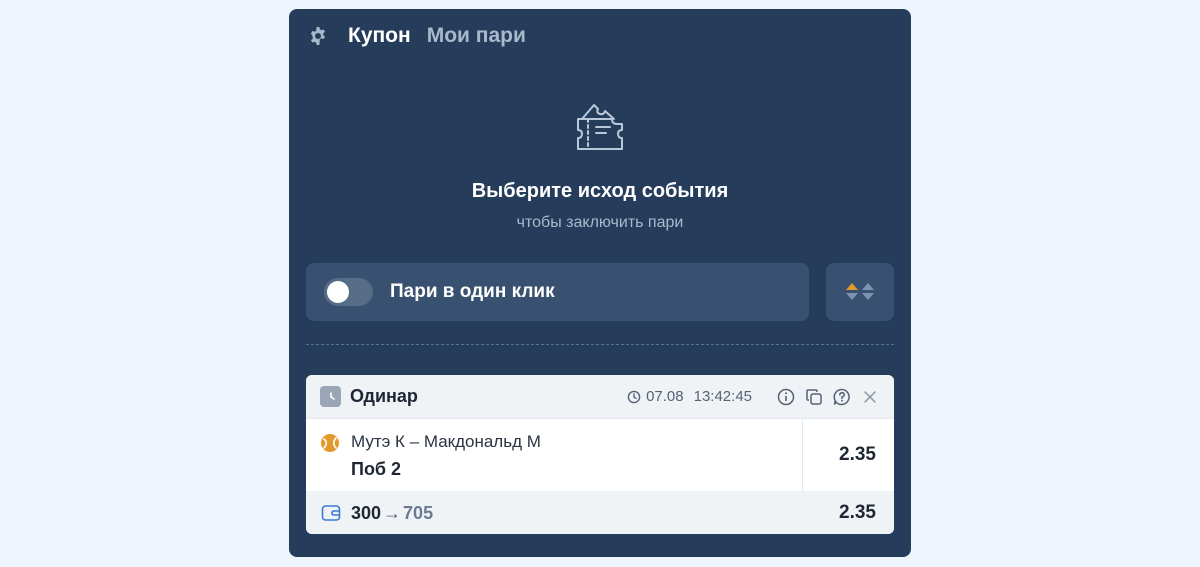 Image resolution: width=1200 pixels, height=567 pixels. Describe the element at coordinates (476, 36) in the screenshot. I see `tab-my-bets: Мои пари` at that location.